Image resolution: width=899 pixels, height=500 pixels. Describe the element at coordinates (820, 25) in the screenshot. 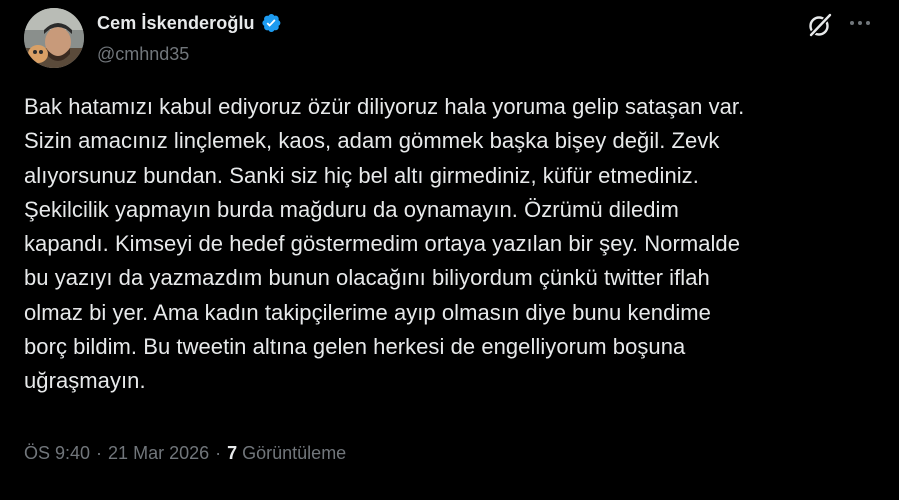

I see `grok-icon` at that location.